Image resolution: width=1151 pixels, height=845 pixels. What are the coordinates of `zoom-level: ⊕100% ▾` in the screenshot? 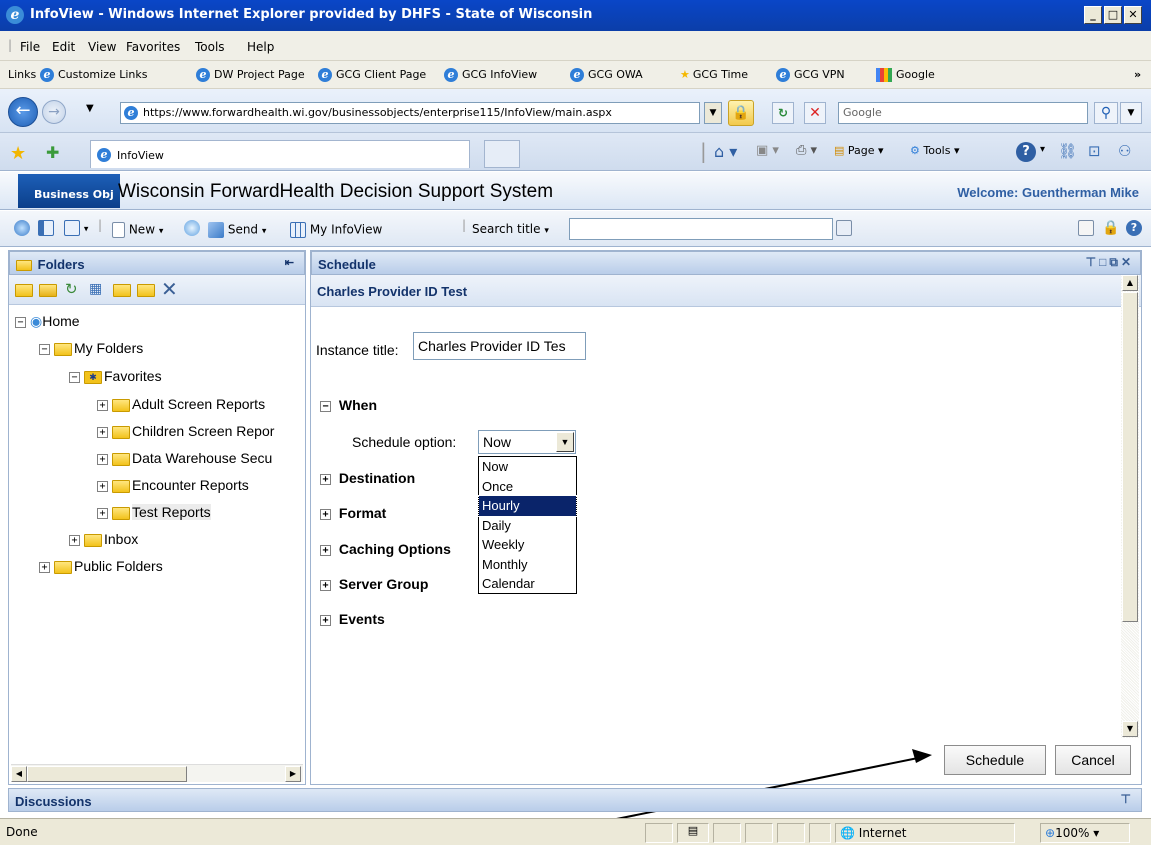 It's located at (1085, 833).